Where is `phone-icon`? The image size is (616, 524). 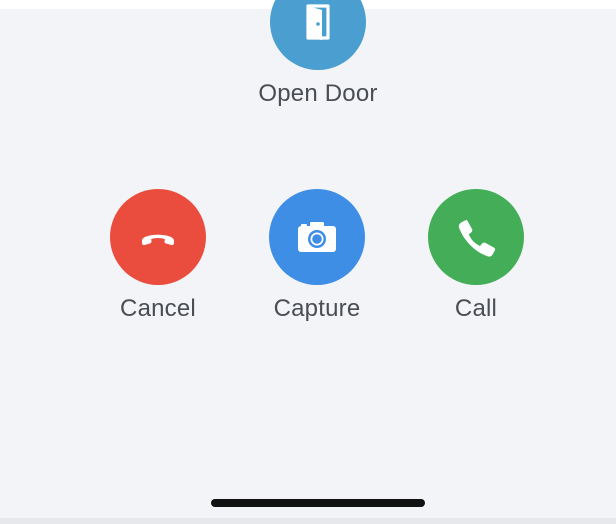
phone-icon is located at coordinates (477, 238).